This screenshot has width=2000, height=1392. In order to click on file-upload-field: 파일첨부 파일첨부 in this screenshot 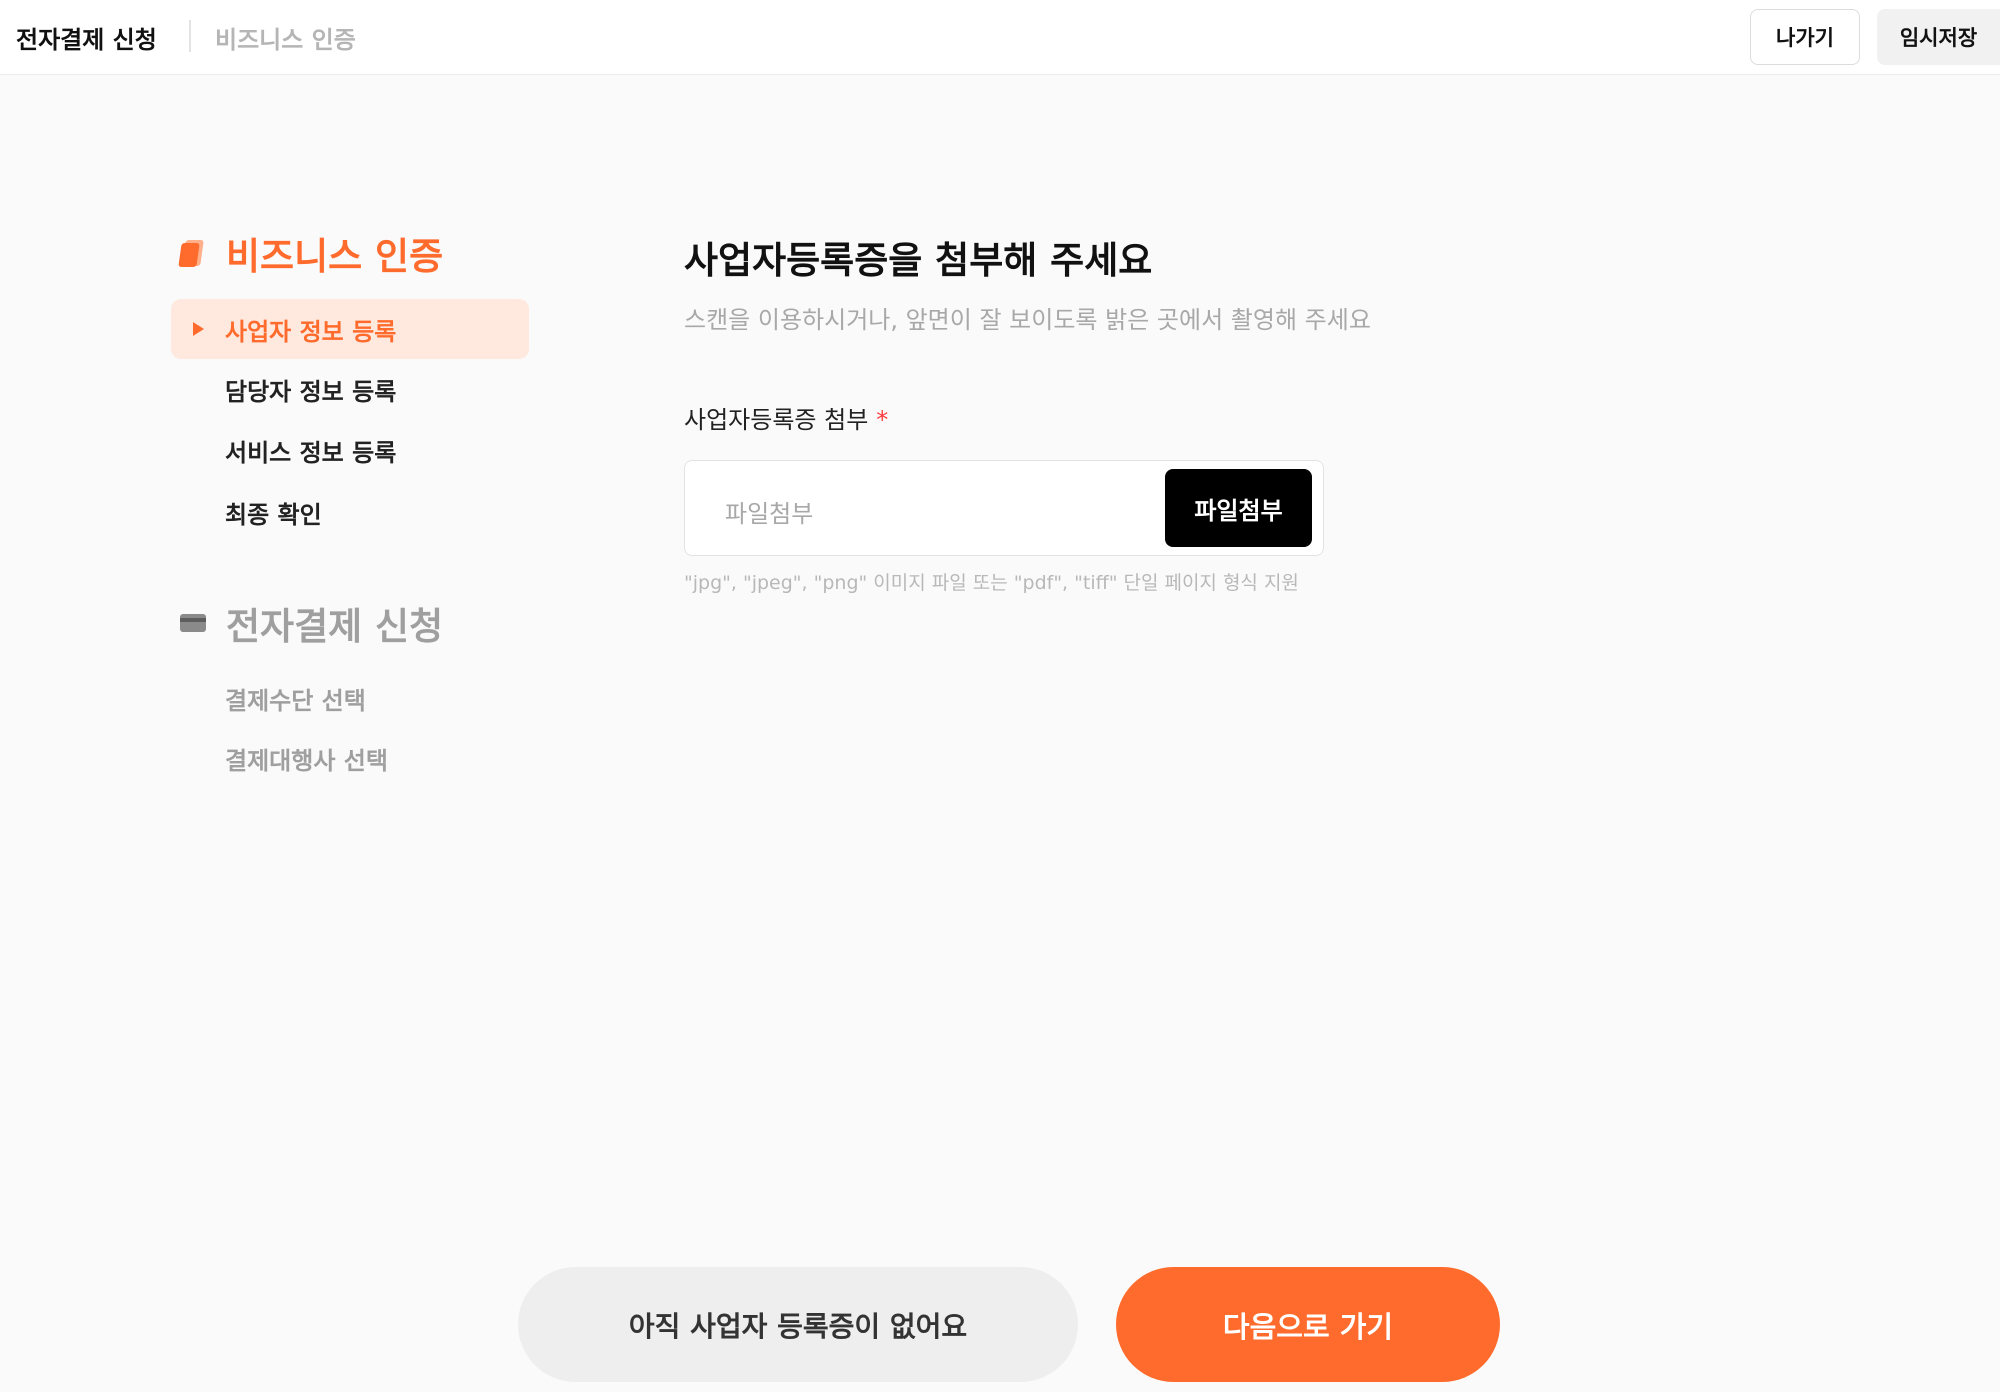, I will do `click(1004, 508)`.